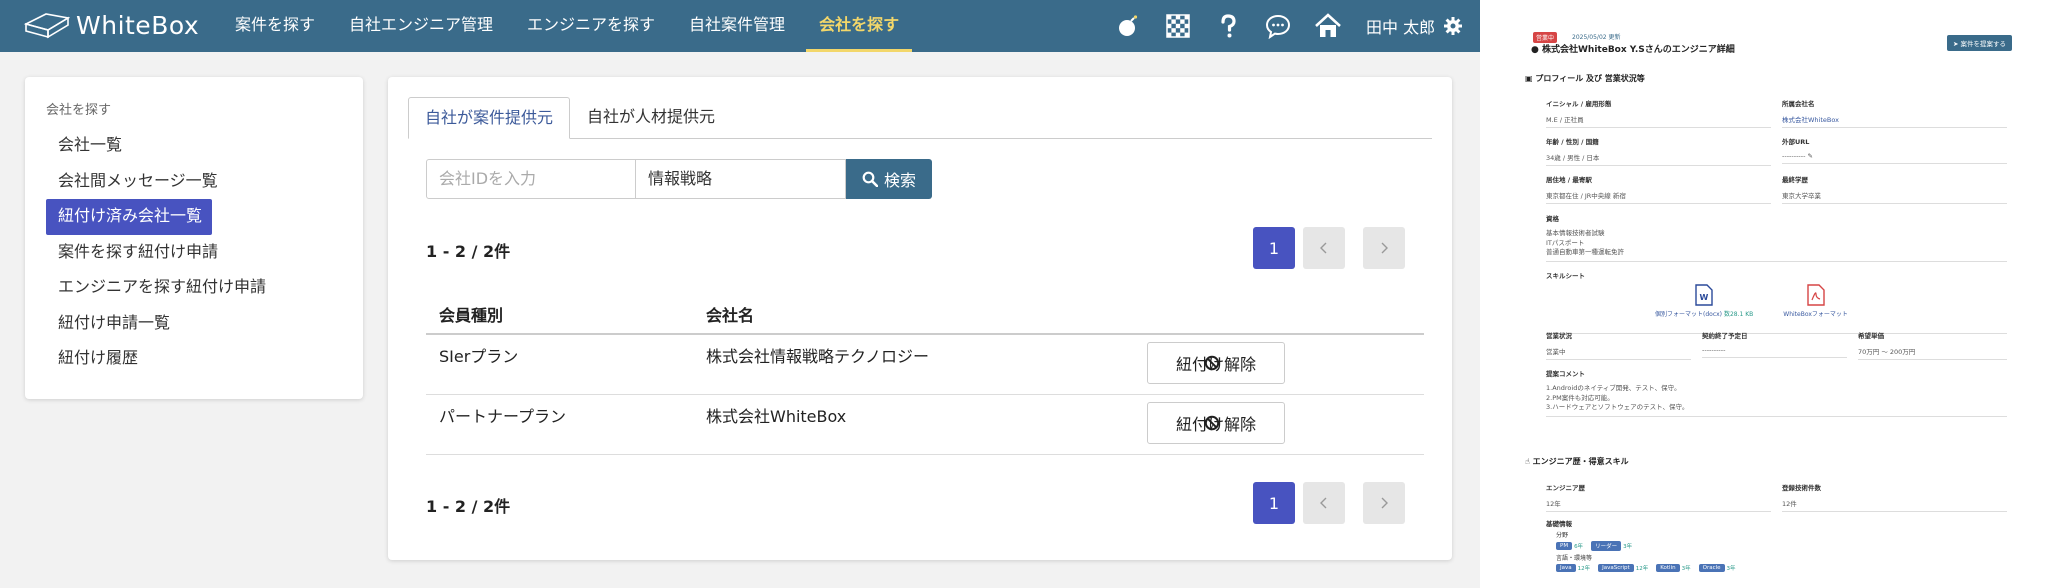 This screenshot has height=588, width=2046. What do you see at coordinates (471, 315) in the screenshot?
I see `header-member-type: 会員種別` at bounding box center [471, 315].